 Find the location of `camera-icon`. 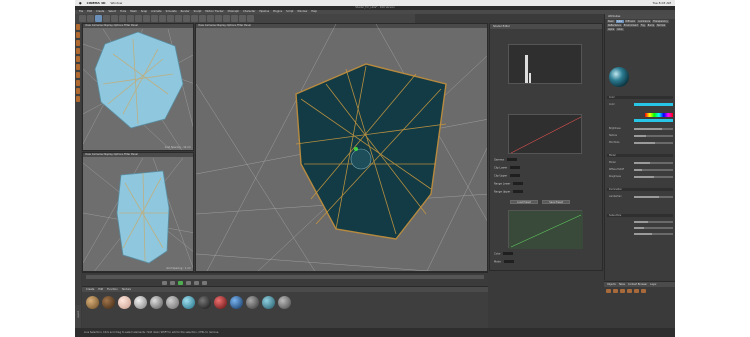

camera-icon is located at coordinates (242, 18).